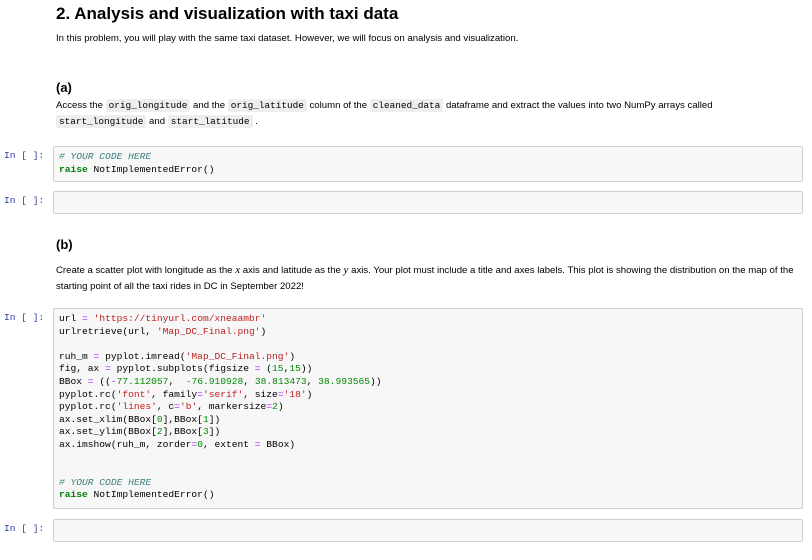 This screenshot has width=812, height=560. I want to click on inline-code: orig_latitude, so click(267, 105).